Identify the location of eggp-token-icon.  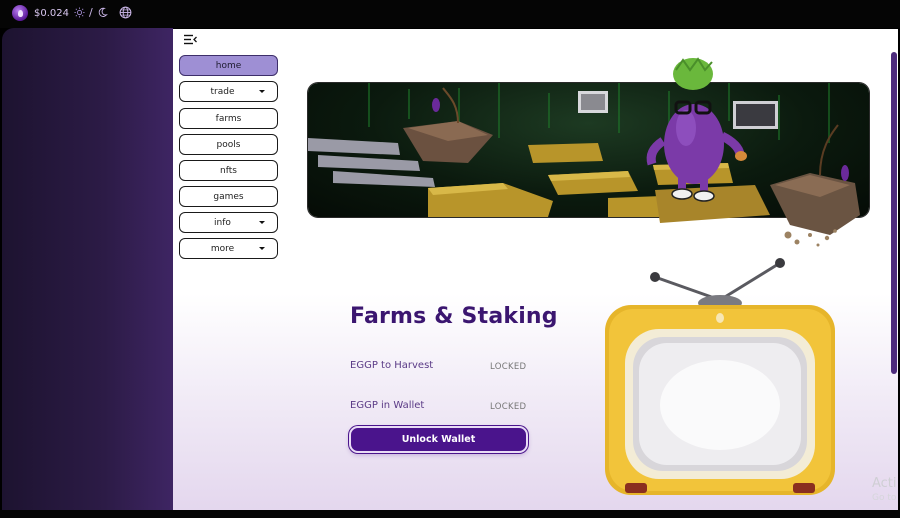
(20, 13).